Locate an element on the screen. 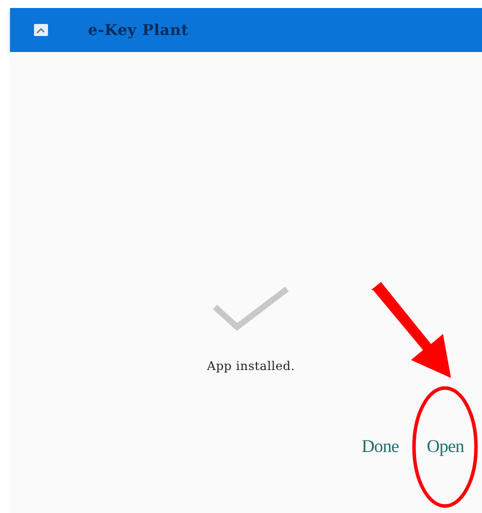  app-icon is located at coordinates (41, 30).